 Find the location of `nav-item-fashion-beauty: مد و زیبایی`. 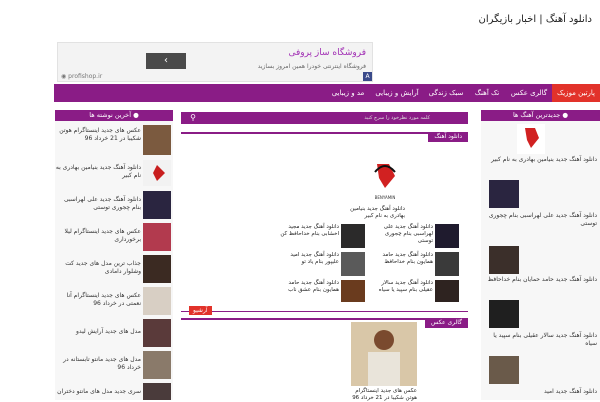

nav-item-fashion-beauty: مد و زیبایی is located at coordinates (348, 93).